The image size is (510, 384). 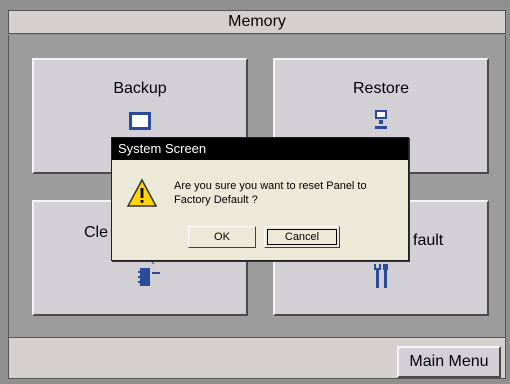 What do you see at coordinates (216, 200) in the screenshot?
I see `dialog-message-line2: Factory Default ?` at bounding box center [216, 200].